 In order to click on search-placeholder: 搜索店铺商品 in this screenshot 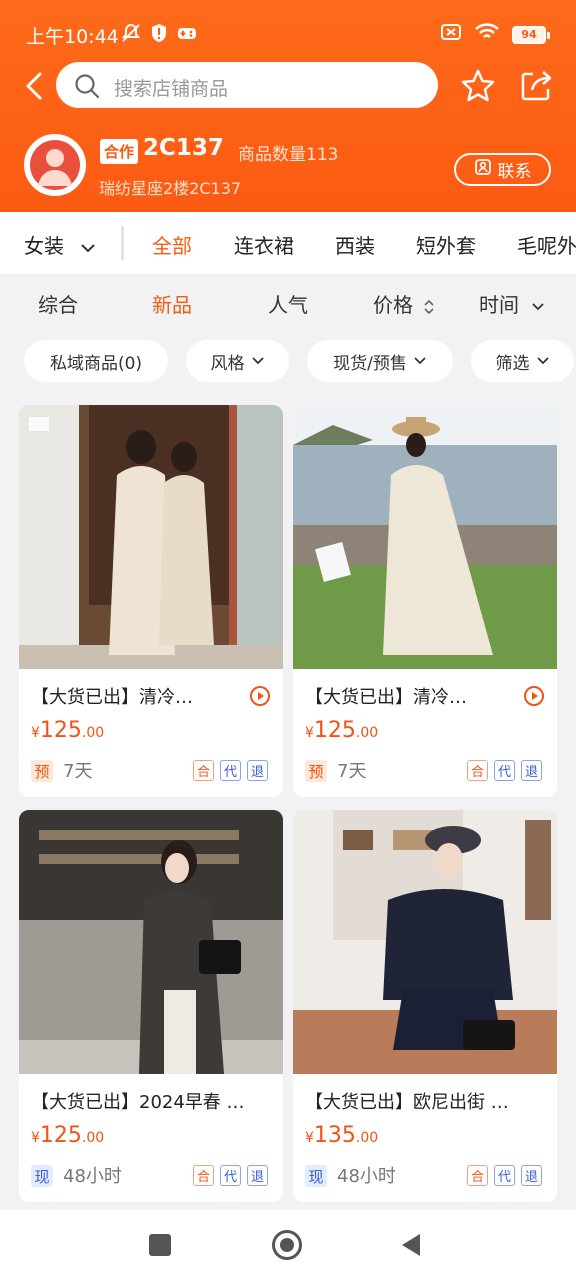, I will do `click(171, 89)`.